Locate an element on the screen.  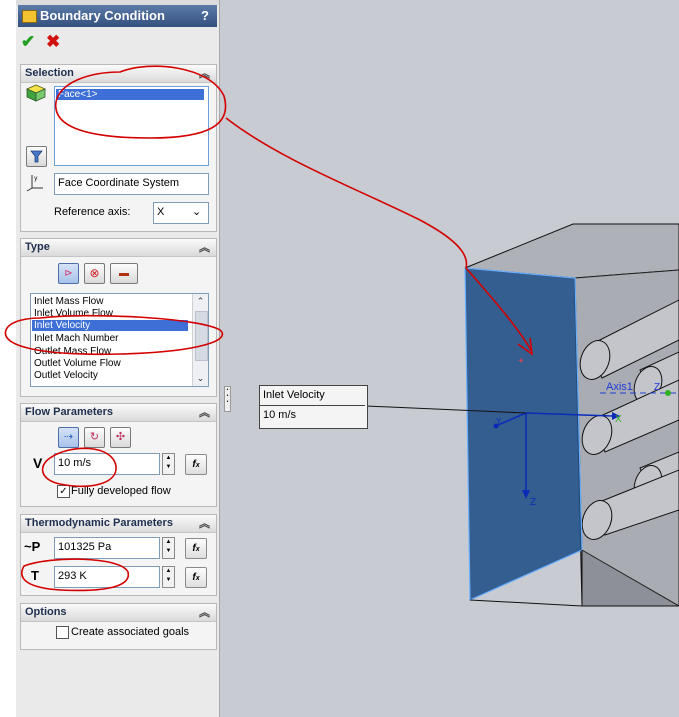
annotation-circle-temperature is located at coordinates (75, 575).